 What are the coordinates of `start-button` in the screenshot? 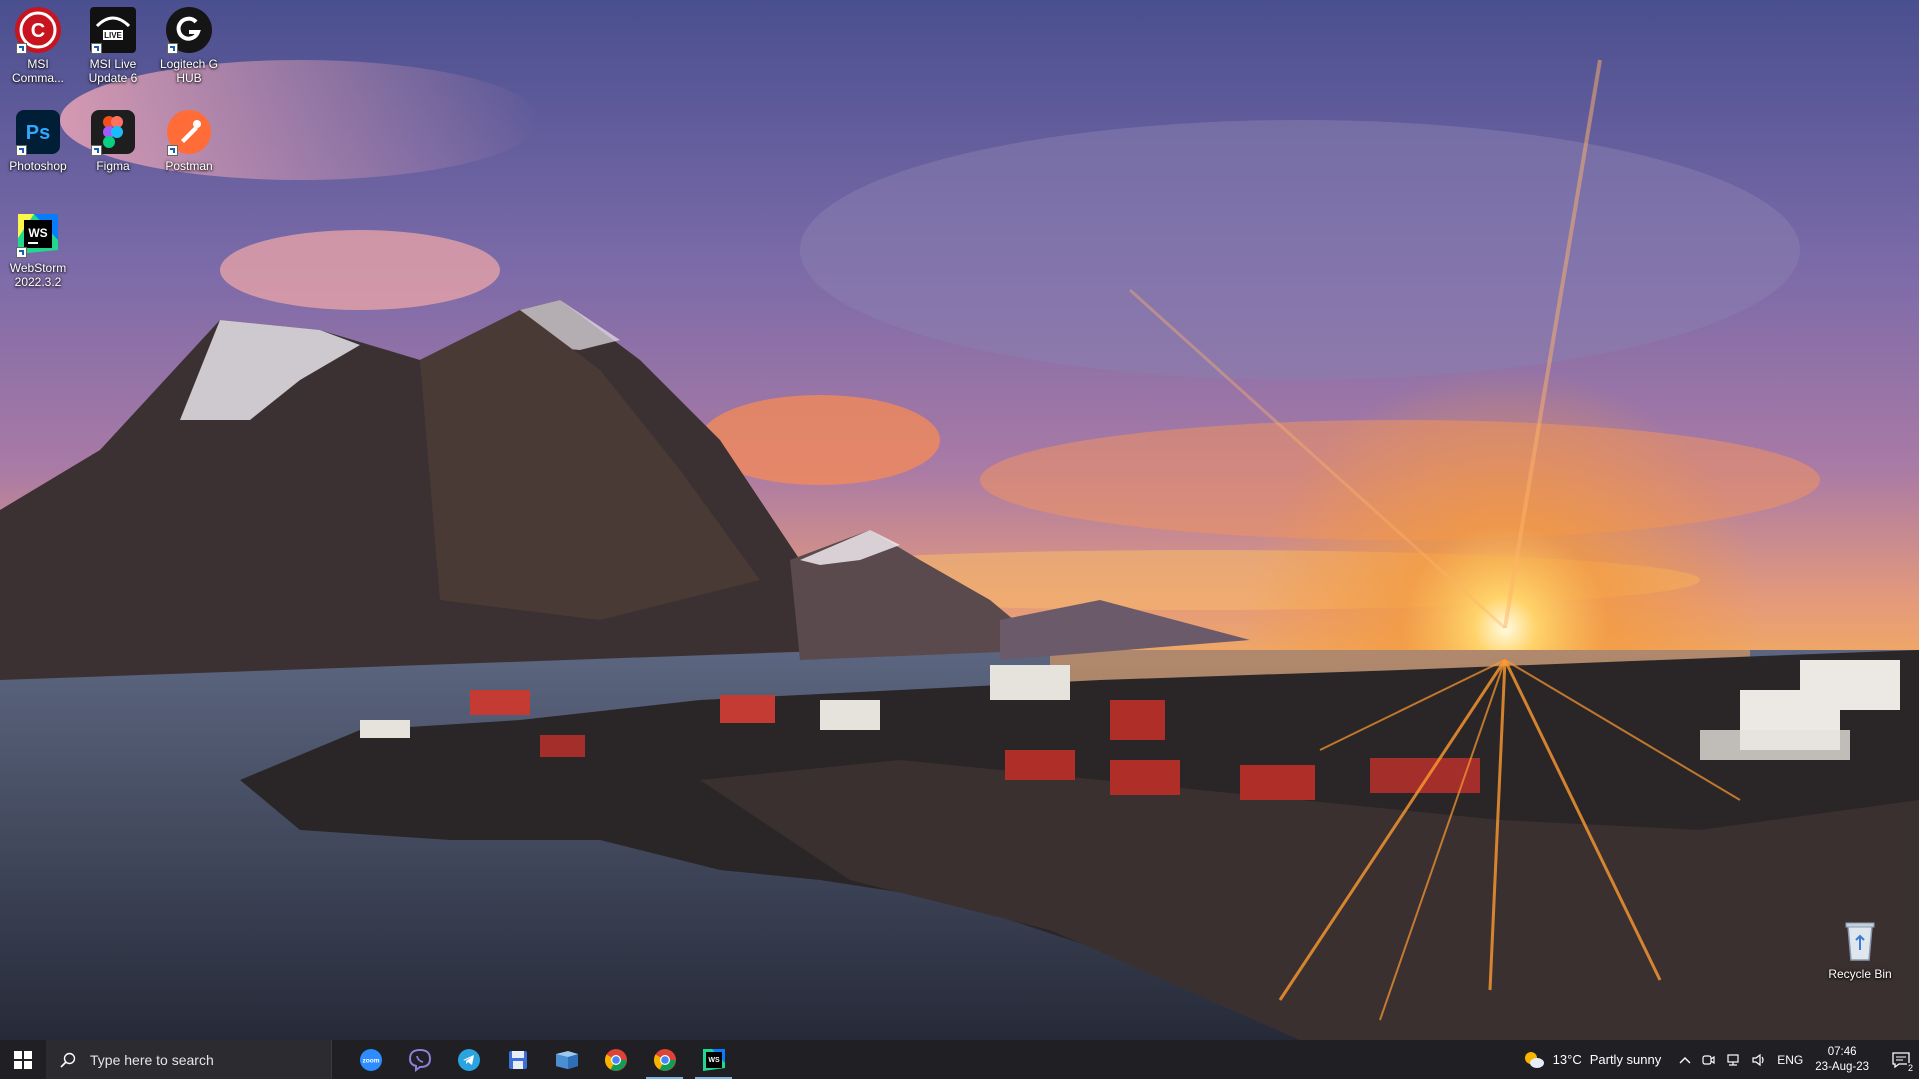 It's located at (23, 1059).